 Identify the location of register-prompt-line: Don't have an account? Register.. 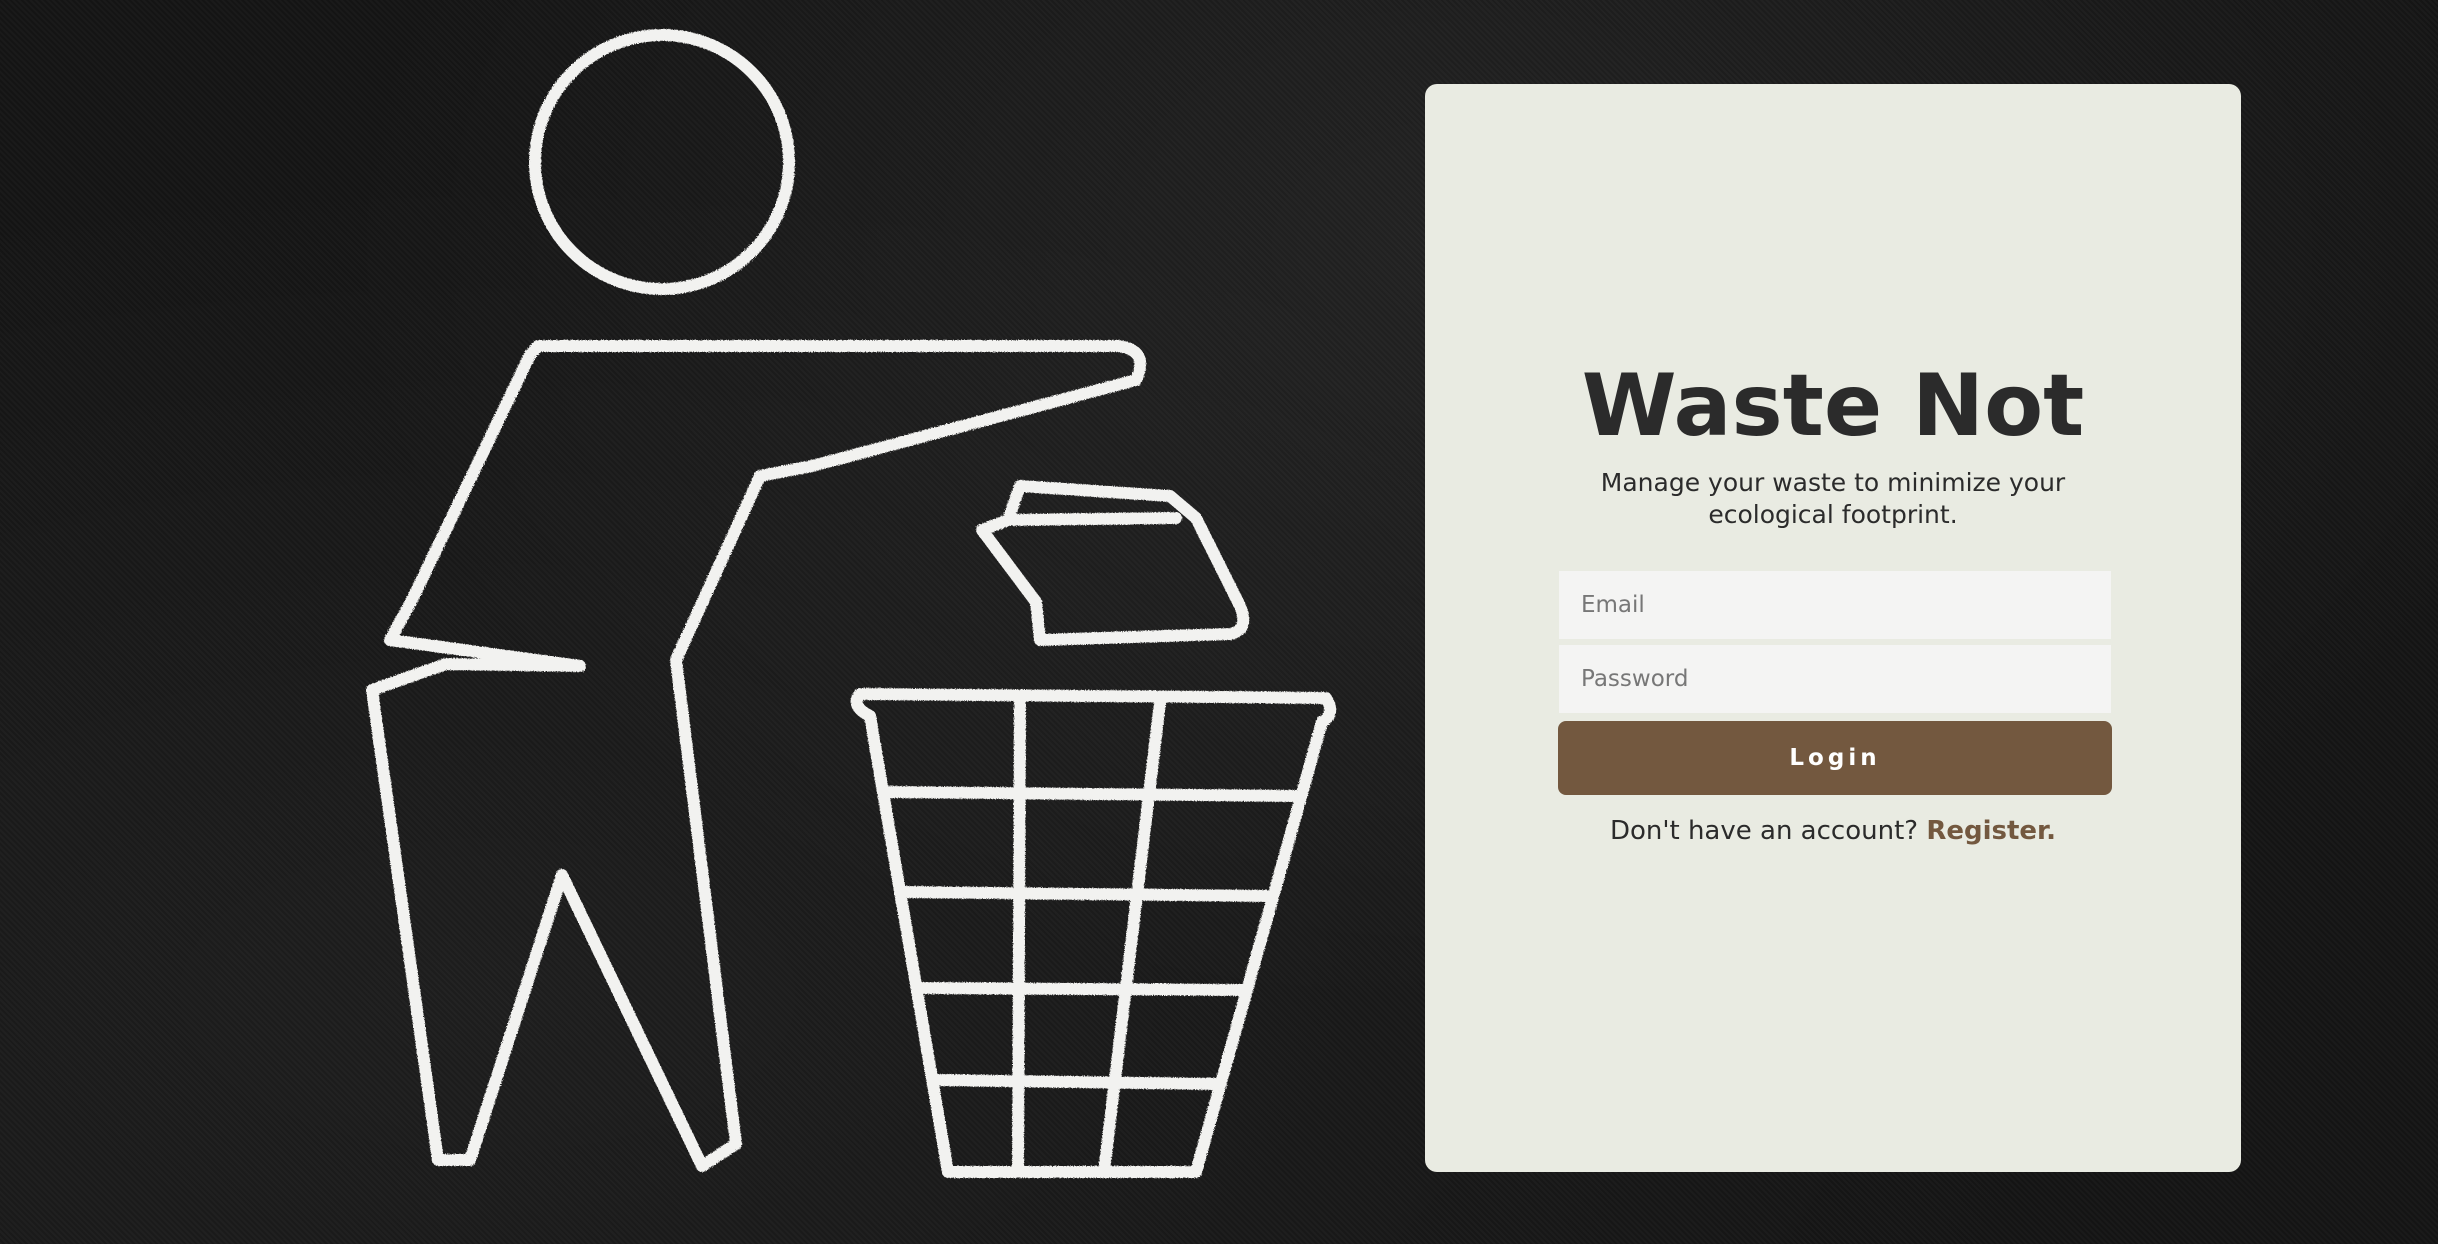
(1833, 831).